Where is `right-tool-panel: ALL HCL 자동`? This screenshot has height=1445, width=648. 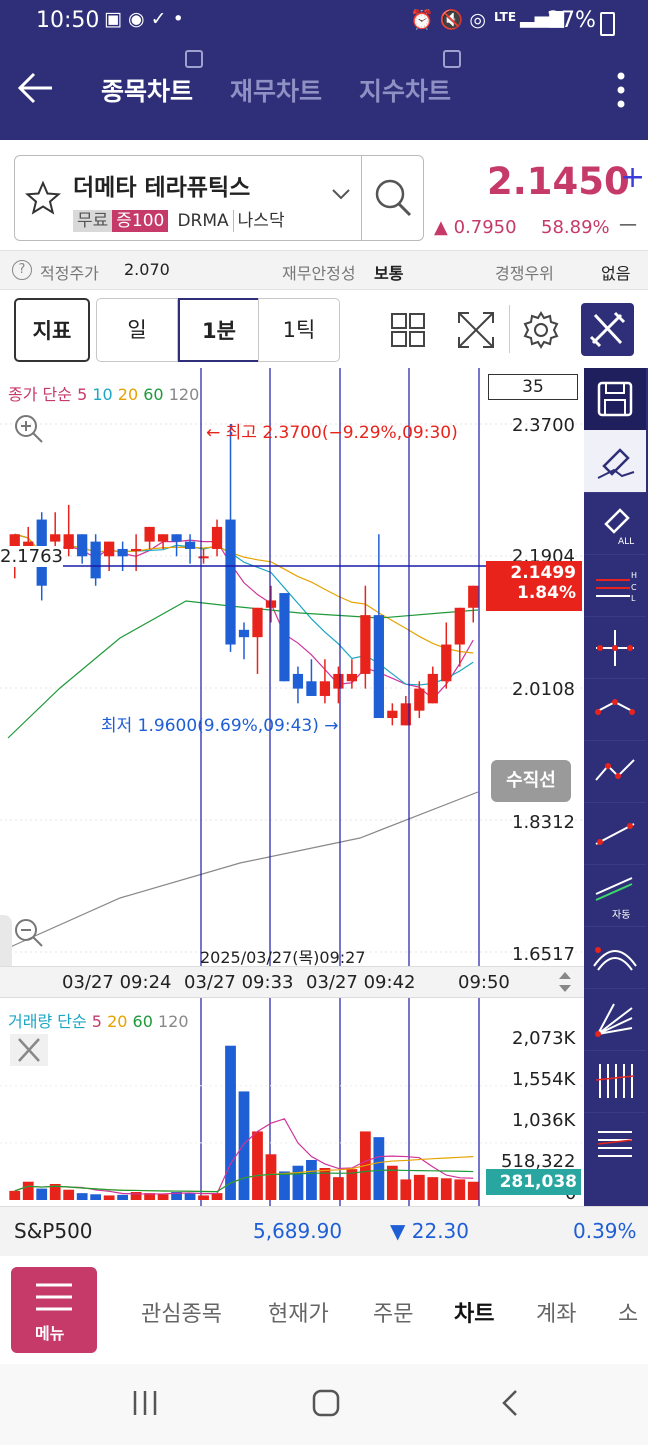 right-tool-panel: ALL HCL 자동 is located at coordinates (616, 787).